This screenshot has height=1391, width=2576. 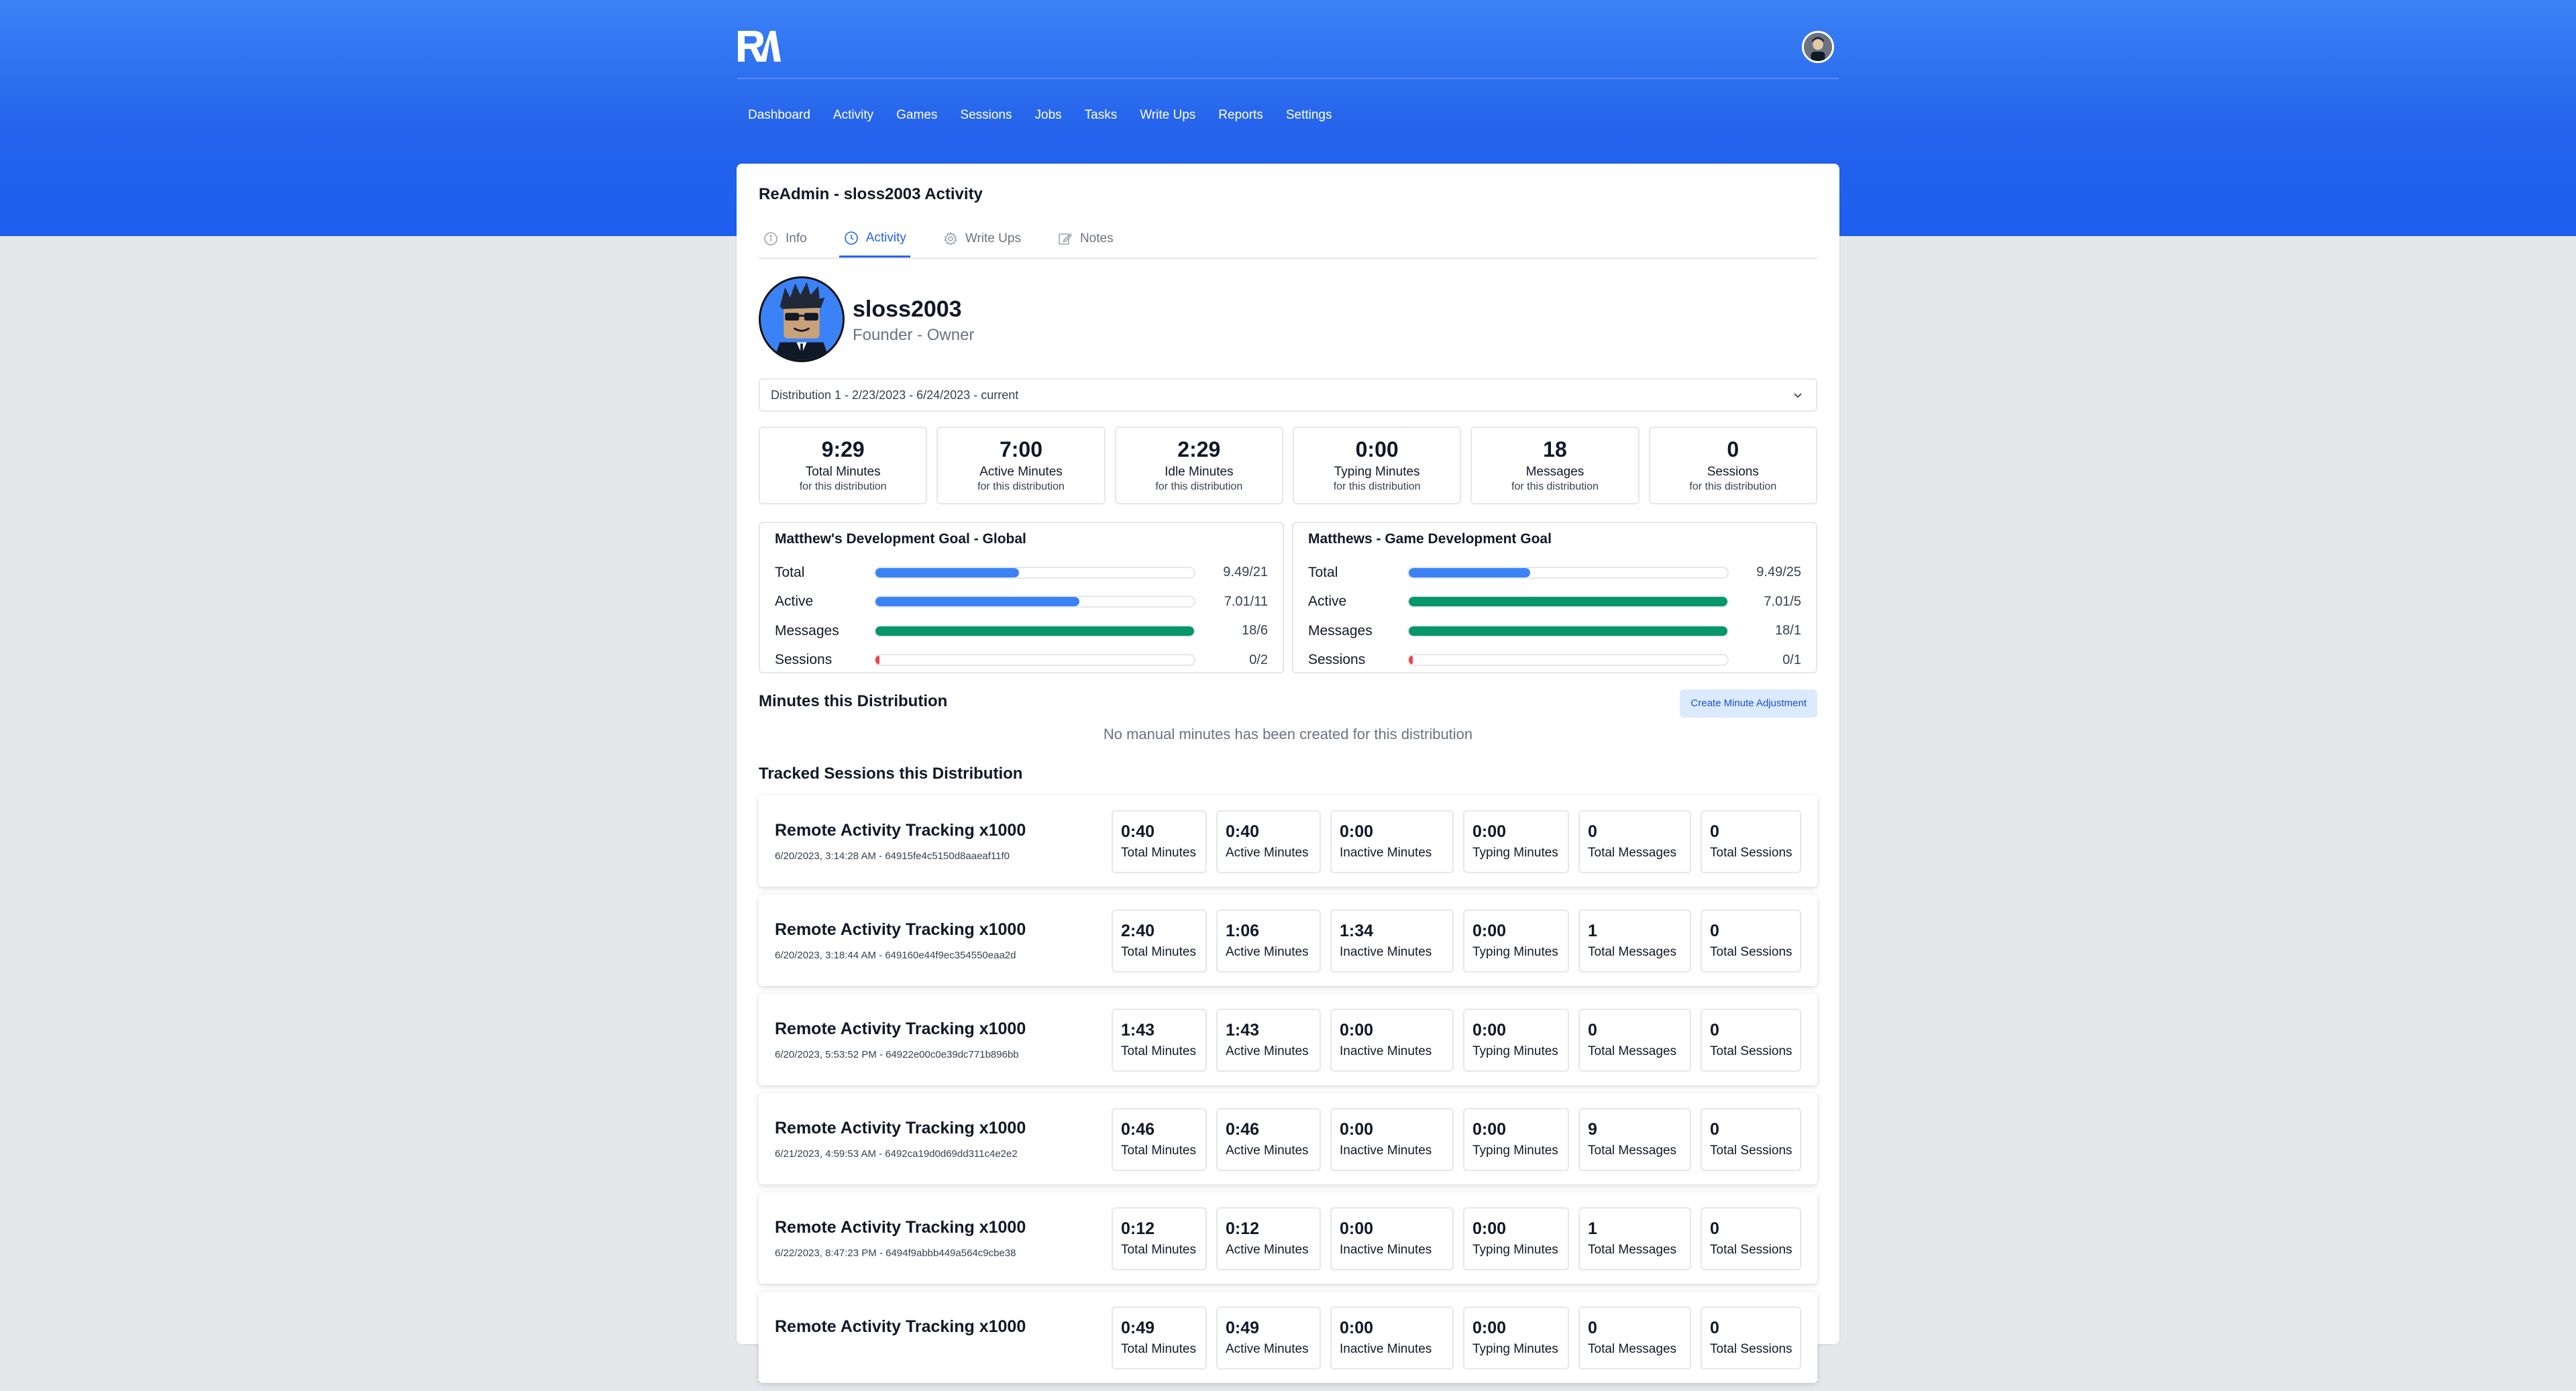 I want to click on nav-reports: Reports, so click(x=1241, y=116).